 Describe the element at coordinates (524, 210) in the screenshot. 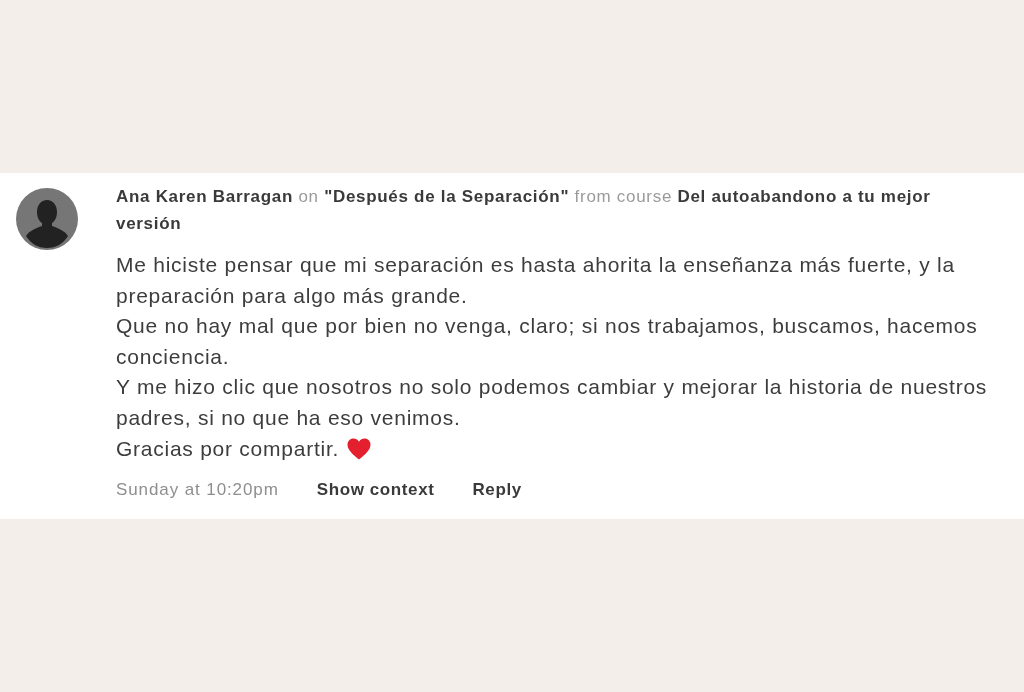

I see `comment-header: Ana Karen Barragan on "Después de la Separación" from course Del autoabandono a tu mejor versión` at that location.